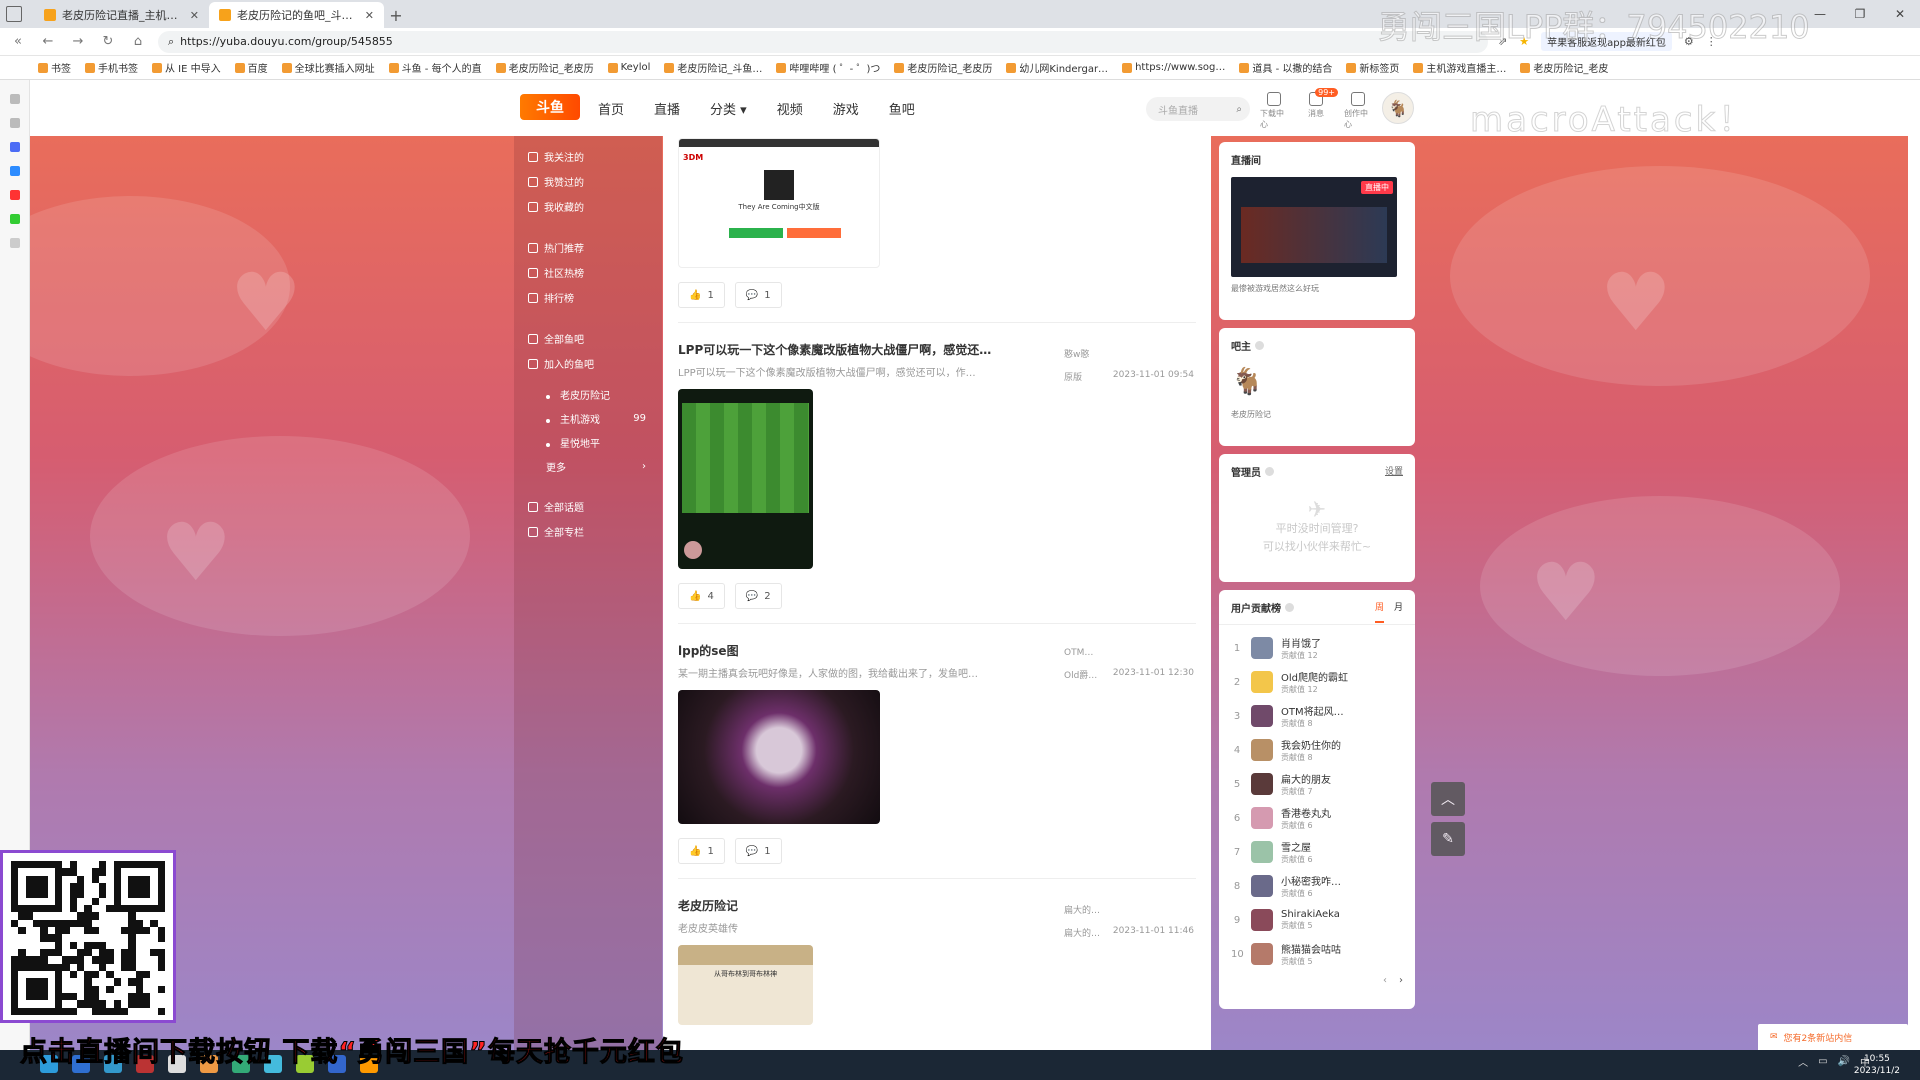  Describe the element at coordinates (588, 297) in the screenshot. I see `nav-ranking: 排行榜` at that location.